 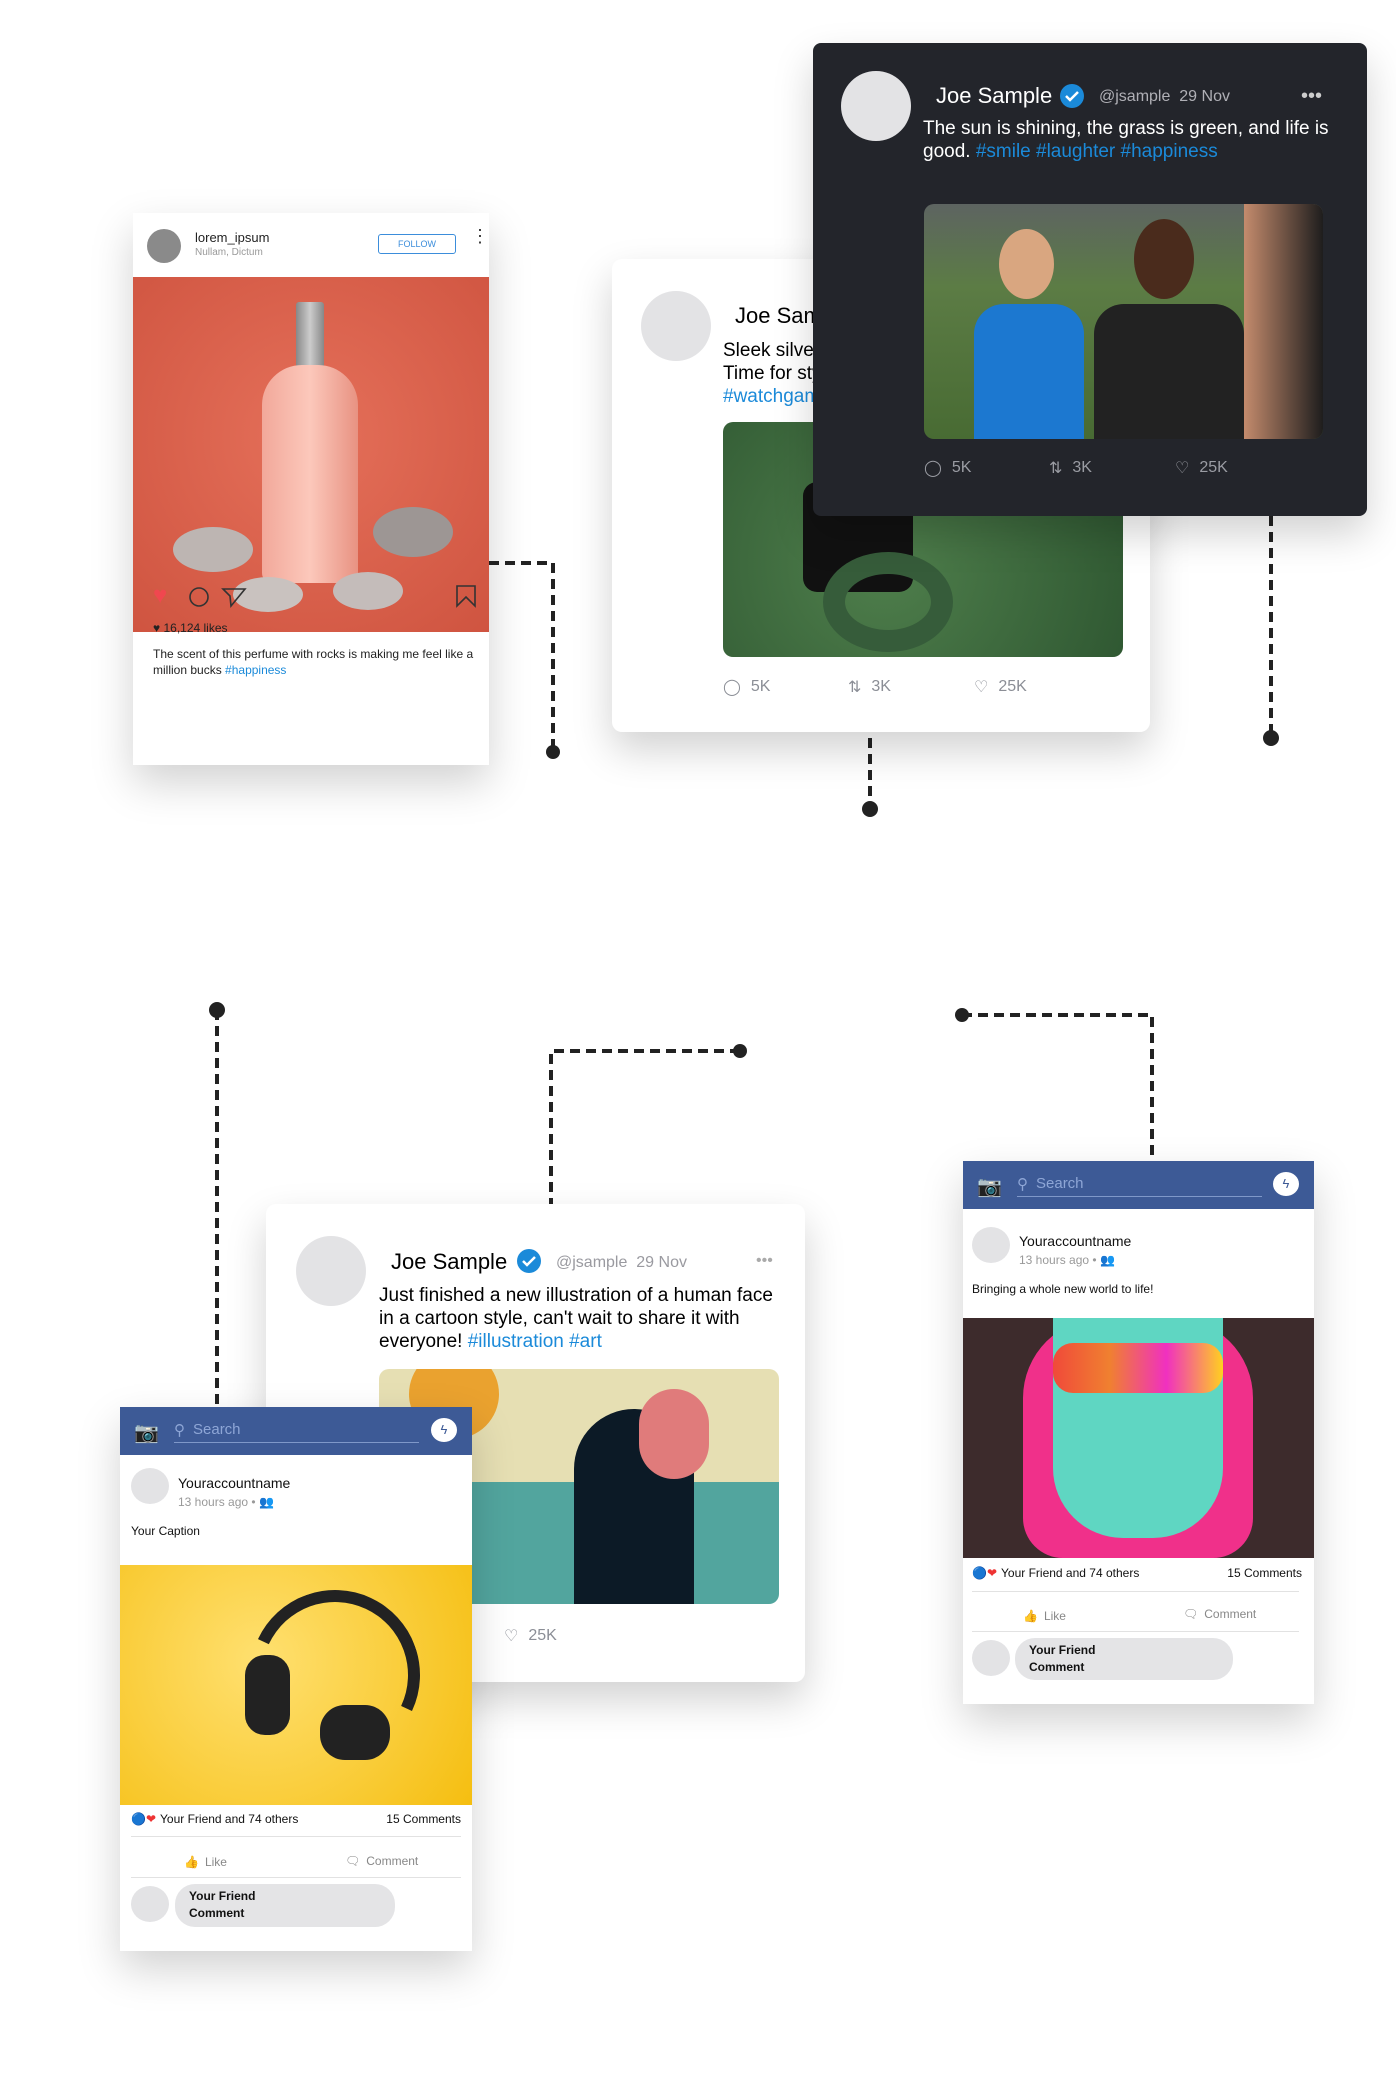 What do you see at coordinates (158, 628) in the screenshot?
I see `heart-icon: ♥` at bounding box center [158, 628].